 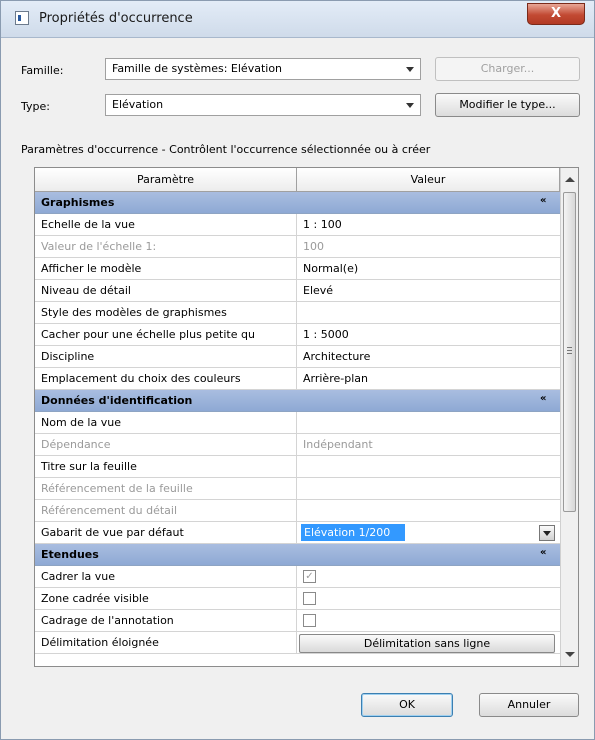 What do you see at coordinates (197, 68) in the screenshot?
I see `famille-value: Famille de systèmes: Elévation` at bounding box center [197, 68].